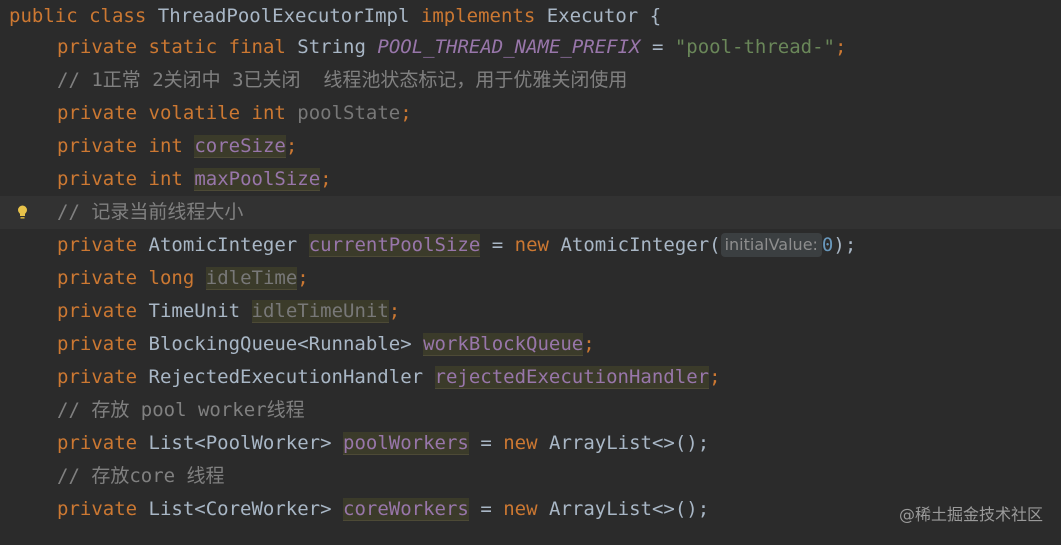 This screenshot has height=545, width=1061. I want to click on code-line-4: private volatile int poolState;, so click(234, 113).